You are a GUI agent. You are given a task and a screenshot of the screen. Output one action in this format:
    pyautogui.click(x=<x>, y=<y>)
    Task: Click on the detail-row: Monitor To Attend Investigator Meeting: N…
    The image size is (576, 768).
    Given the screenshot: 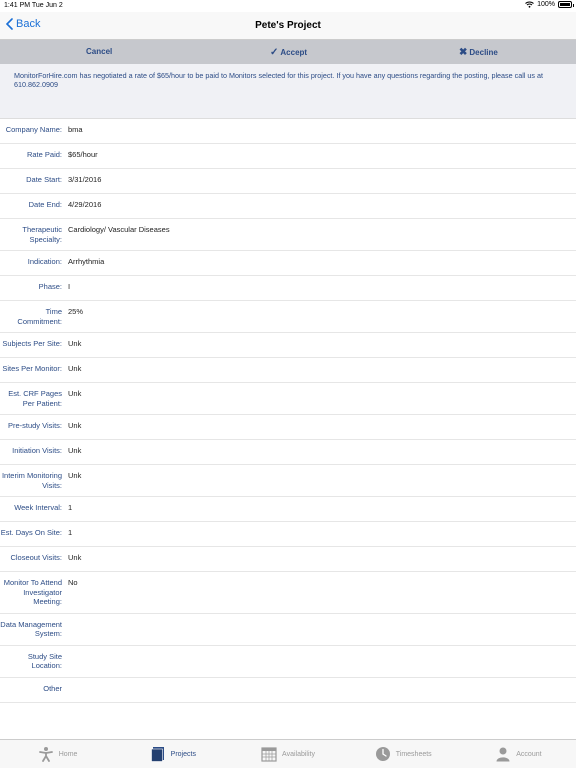 What is the action you would take?
    pyautogui.click(x=288, y=593)
    